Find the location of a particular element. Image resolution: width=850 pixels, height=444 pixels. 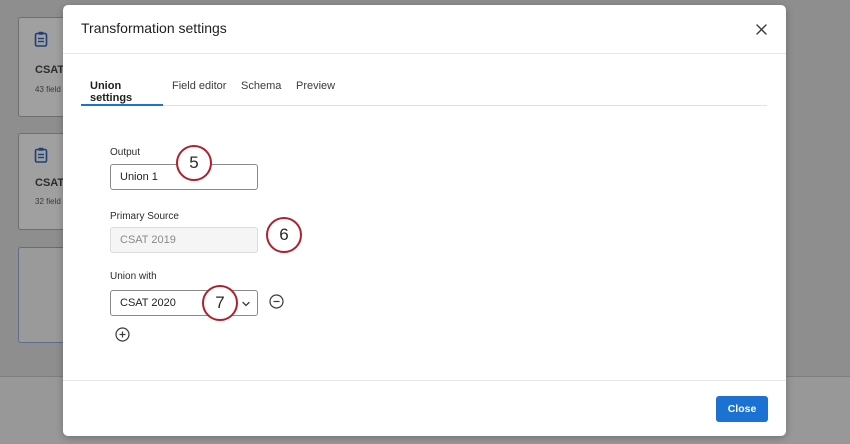

remove-union-icon is located at coordinates (276, 301).